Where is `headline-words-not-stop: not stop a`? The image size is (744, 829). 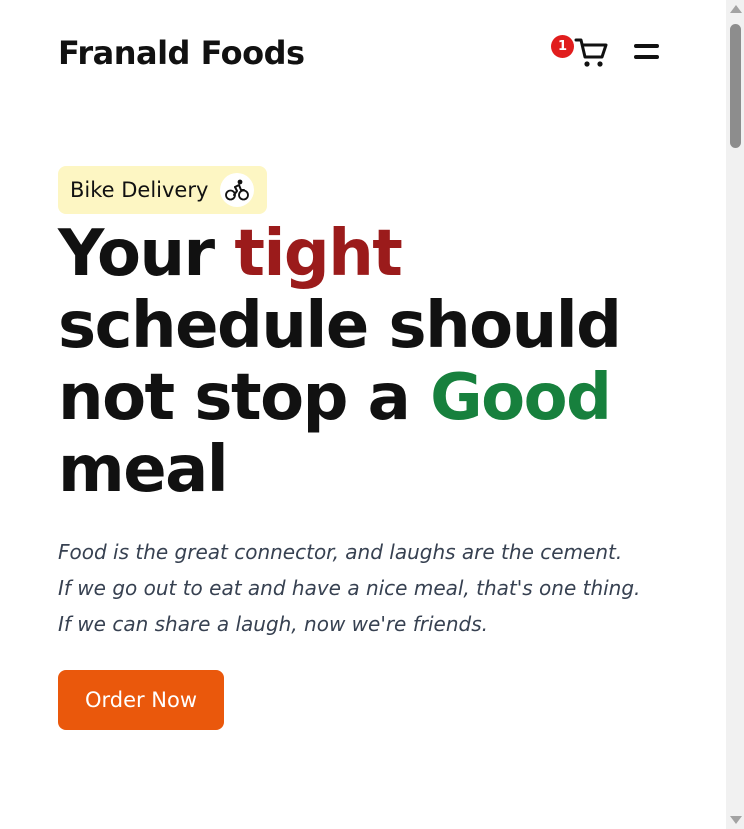
headline-words-not-stop: not stop a is located at coordinates (244, 398).